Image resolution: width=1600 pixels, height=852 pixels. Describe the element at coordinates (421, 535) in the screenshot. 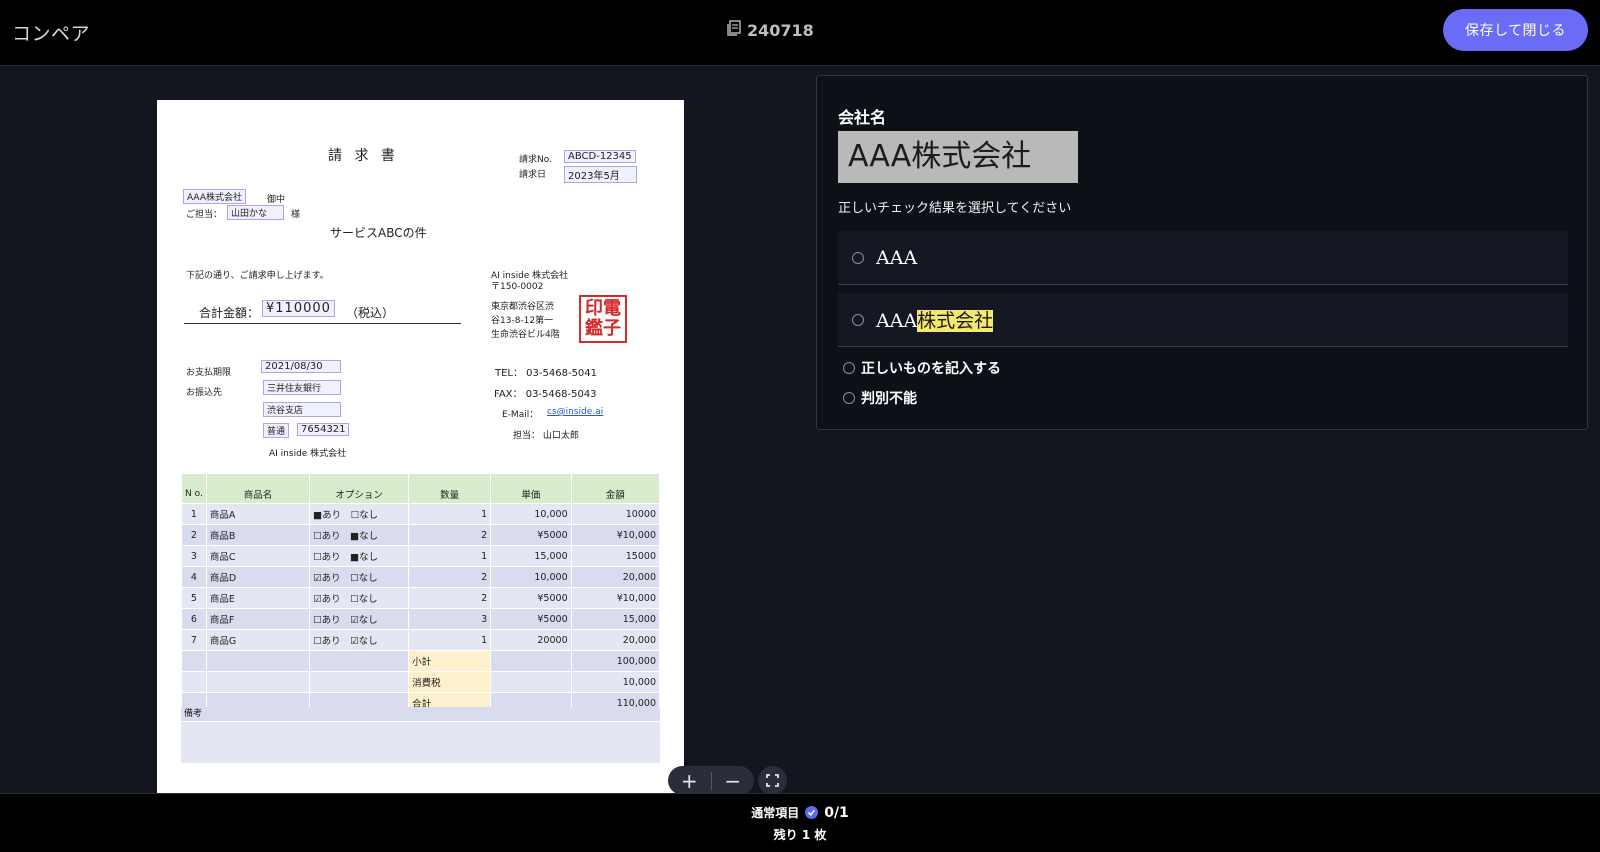

I see `table-row: 2 商品B ☐あり ■なし 2 ¥5000 ¥10,000` at that location.